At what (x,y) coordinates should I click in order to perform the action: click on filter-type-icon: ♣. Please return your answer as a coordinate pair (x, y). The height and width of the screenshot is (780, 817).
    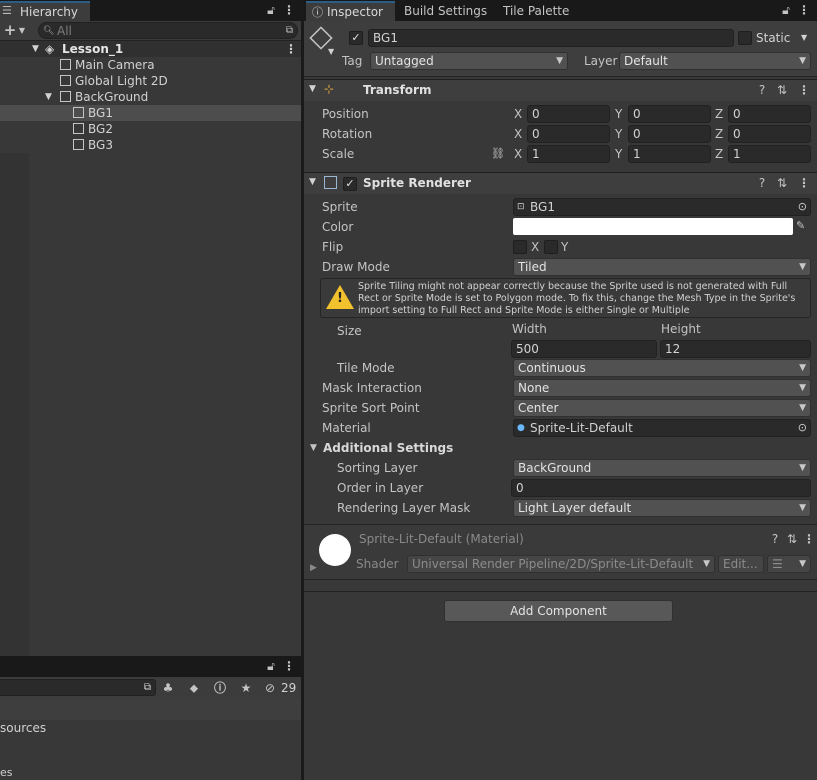
    Looking at the image, I should click on (168, 688).